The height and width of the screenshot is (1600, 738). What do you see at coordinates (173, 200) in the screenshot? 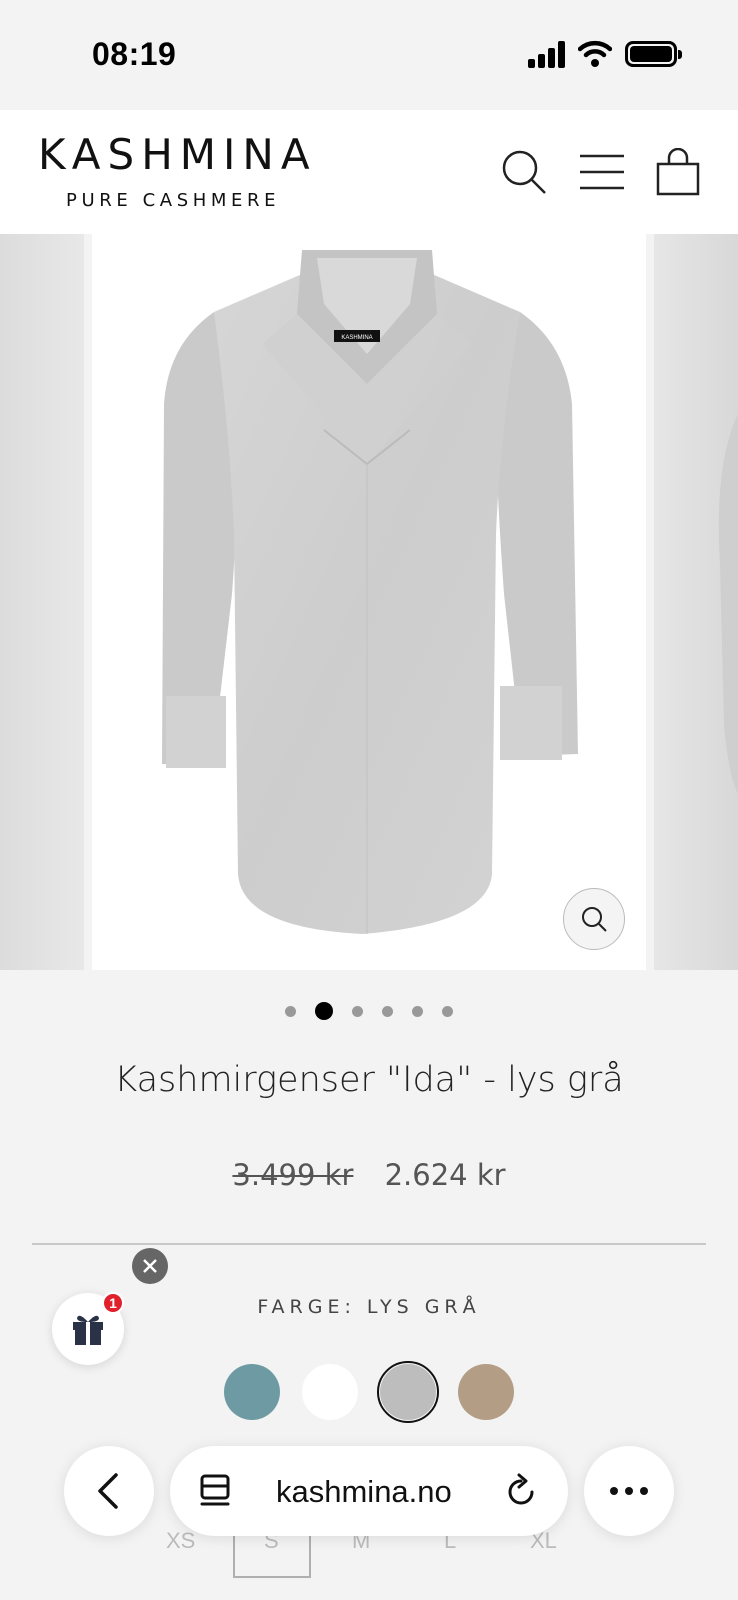
I see `brand-tagline: PURE CASHMERE` at bounding box center [173, 200].